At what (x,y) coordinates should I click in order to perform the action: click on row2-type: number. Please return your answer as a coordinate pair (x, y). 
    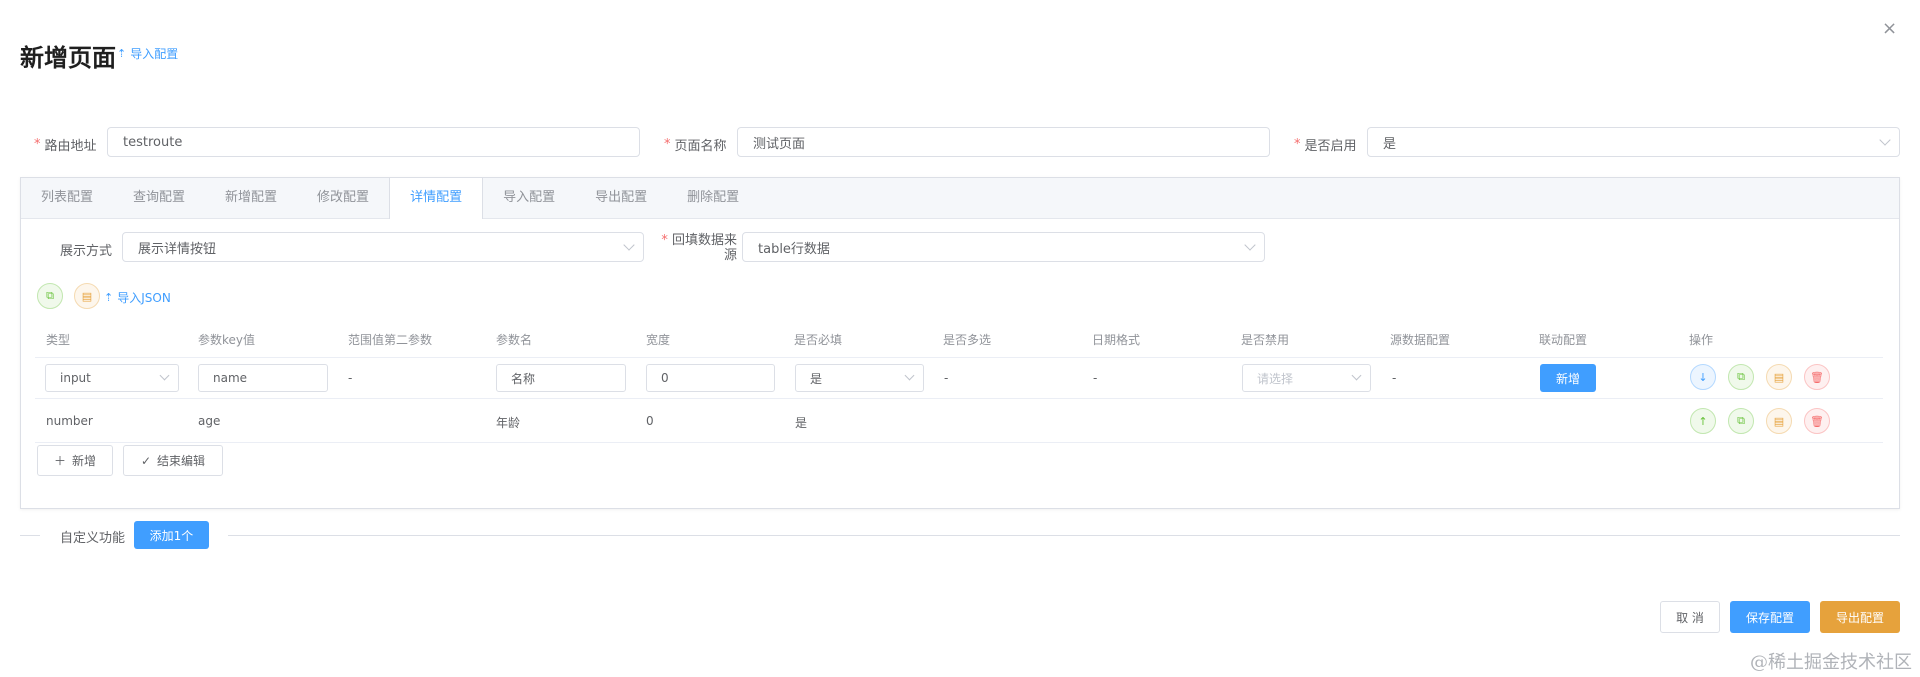
    Looking at the image, I should click on (69, 421).